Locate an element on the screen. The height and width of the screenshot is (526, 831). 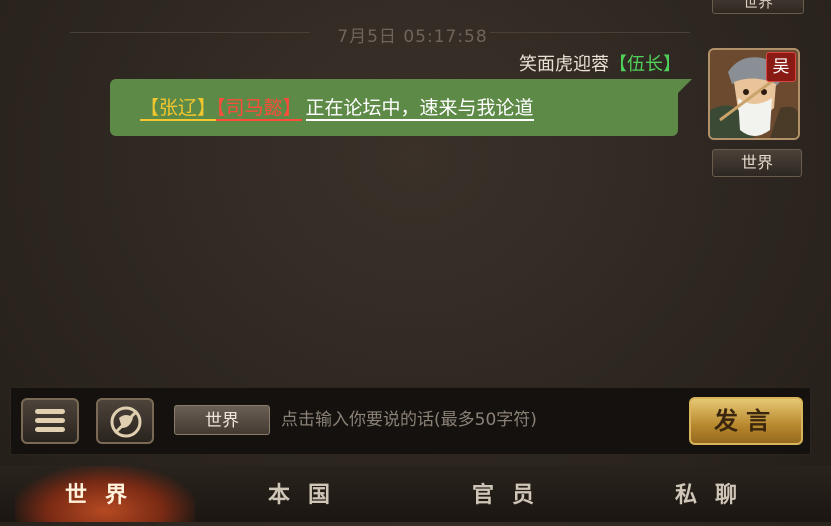
divider-line-right is located at coordinates (590, 32).